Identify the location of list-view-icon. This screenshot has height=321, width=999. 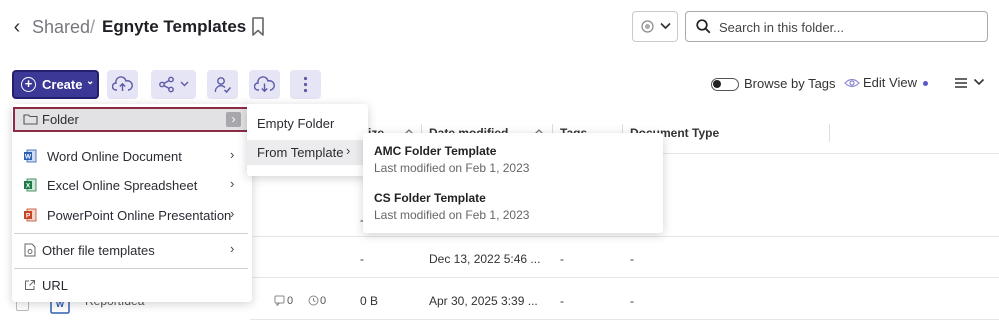
(961, 83).